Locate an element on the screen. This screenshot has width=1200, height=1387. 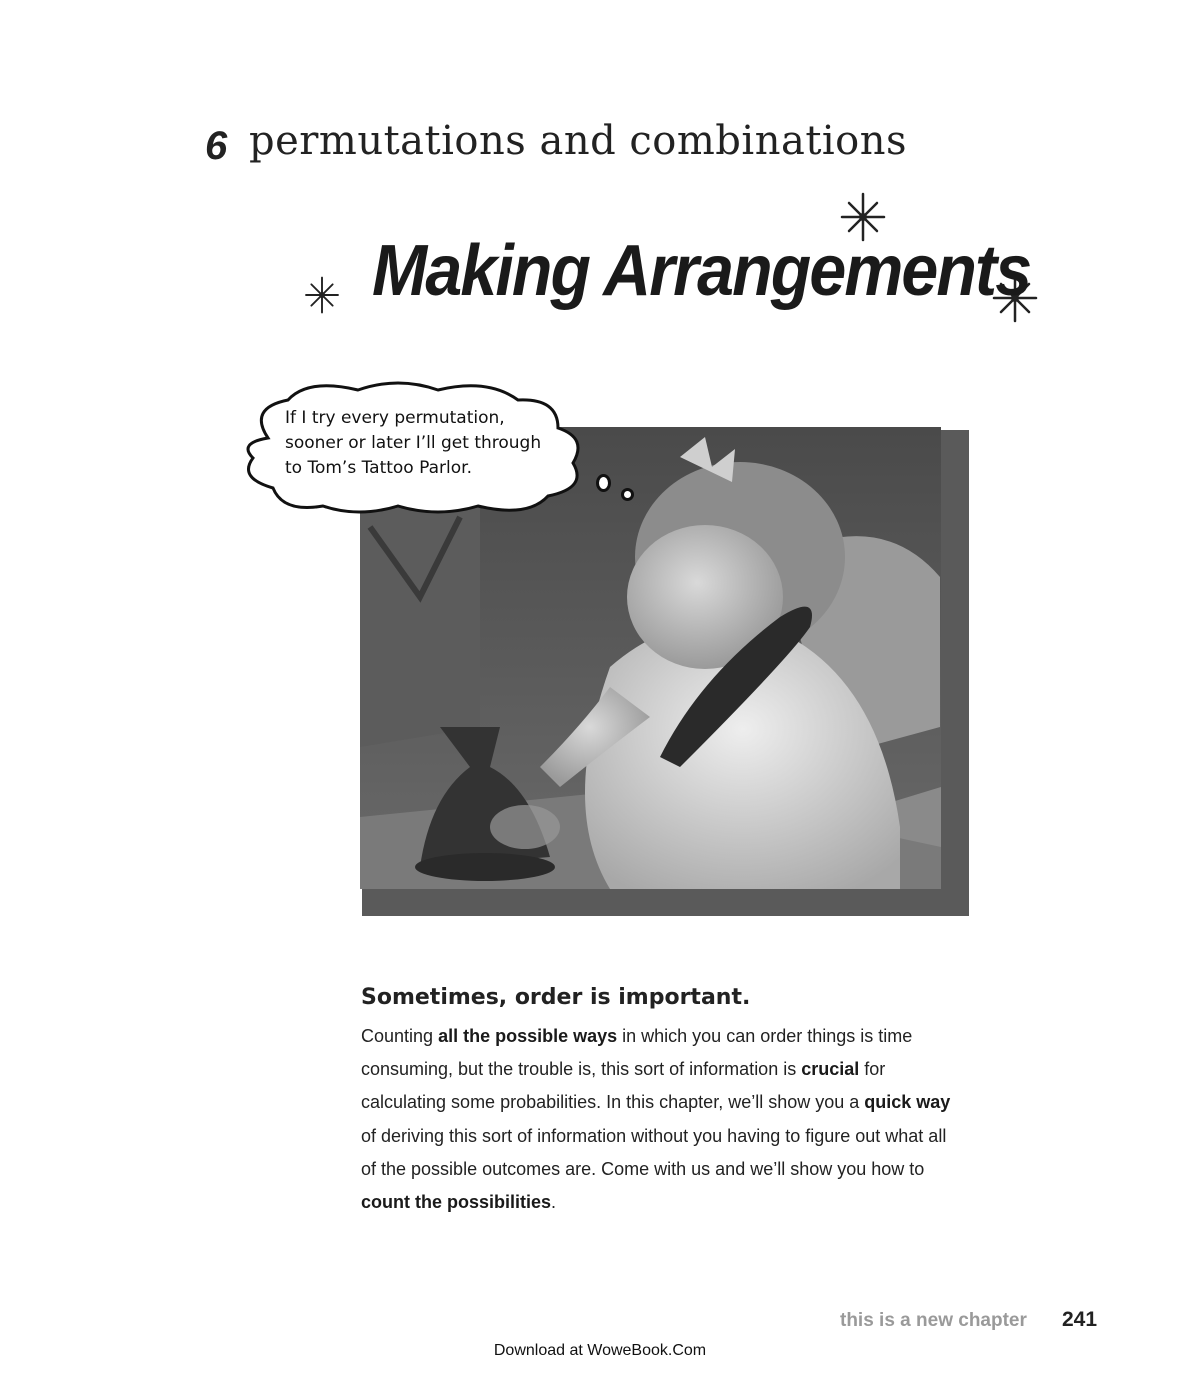
chapter-name: permutations and combinations is located at coordinates (578, 141).